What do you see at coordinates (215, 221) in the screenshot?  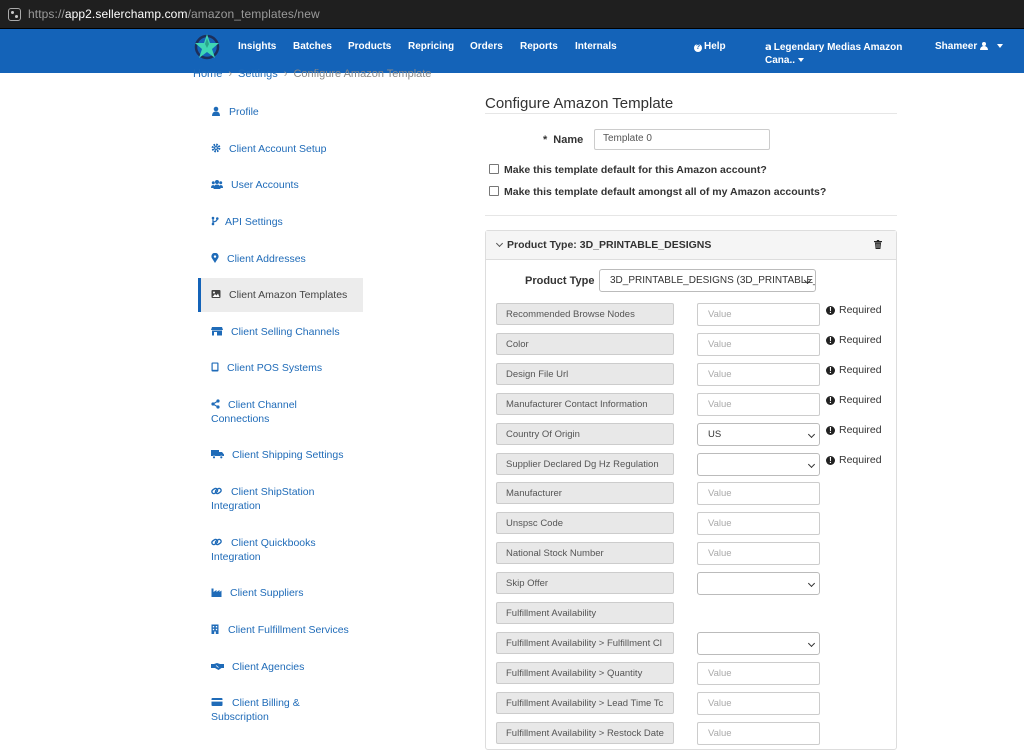 I see `code-branch-icon` at bounding box center [215, 221].